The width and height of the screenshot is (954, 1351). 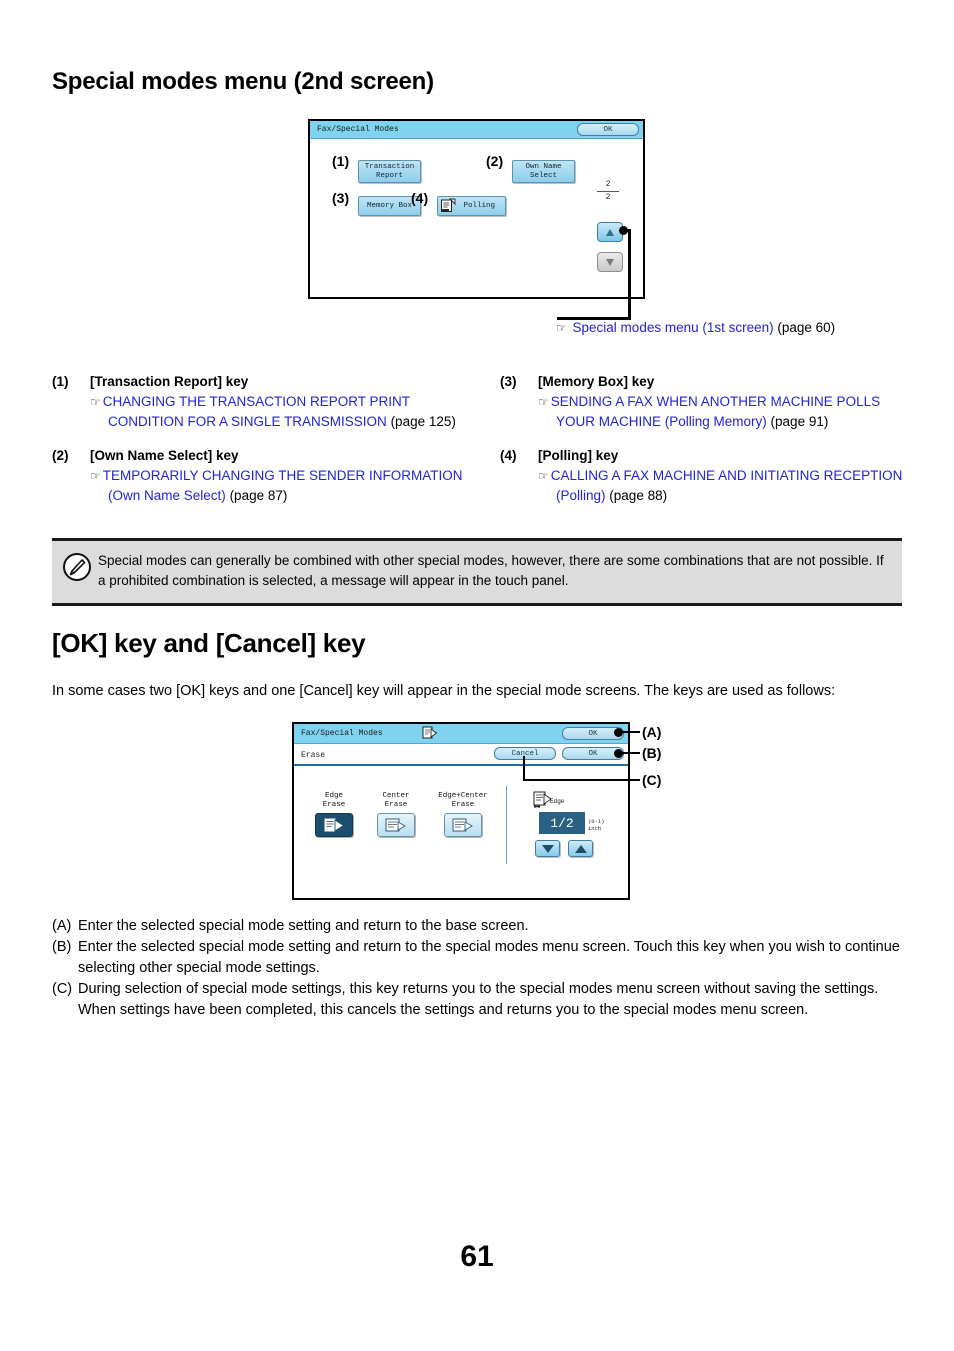 What do you see at coordinates (243, 81) in the screenshot?
I see `page-title: Special modes menu (2nd screen)` at bounding box center [243, 81].